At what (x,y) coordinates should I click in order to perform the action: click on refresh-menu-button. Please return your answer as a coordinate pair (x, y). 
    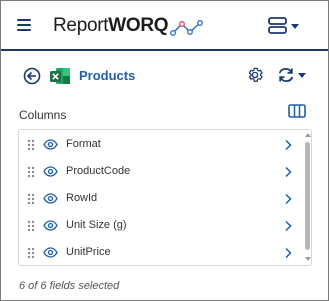
    Looking at the image, I should click on (292, 75).